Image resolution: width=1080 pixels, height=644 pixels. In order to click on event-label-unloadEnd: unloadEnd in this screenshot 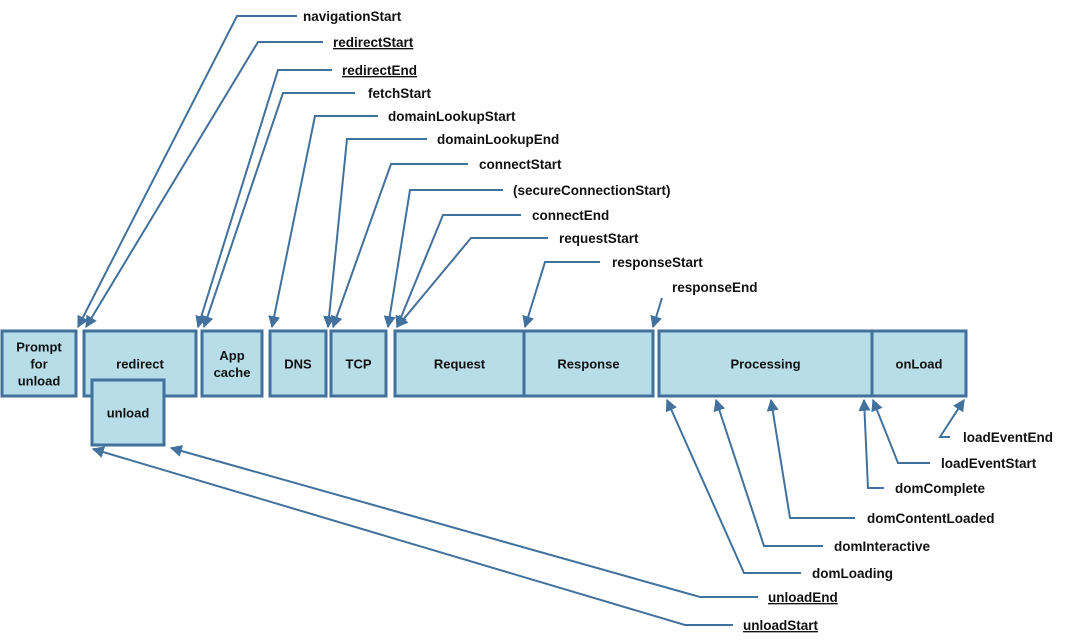, I will do `click(803, 597)`.